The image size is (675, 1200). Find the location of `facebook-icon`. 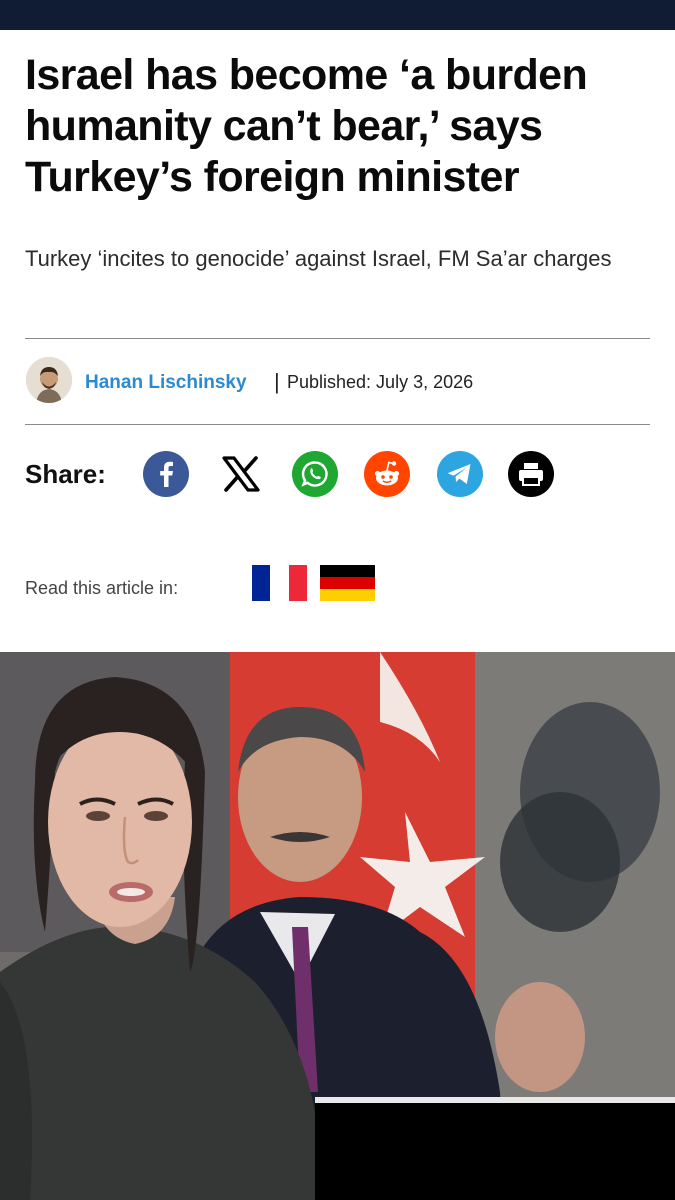

facebook-icon is located at coordinates (166, 474).